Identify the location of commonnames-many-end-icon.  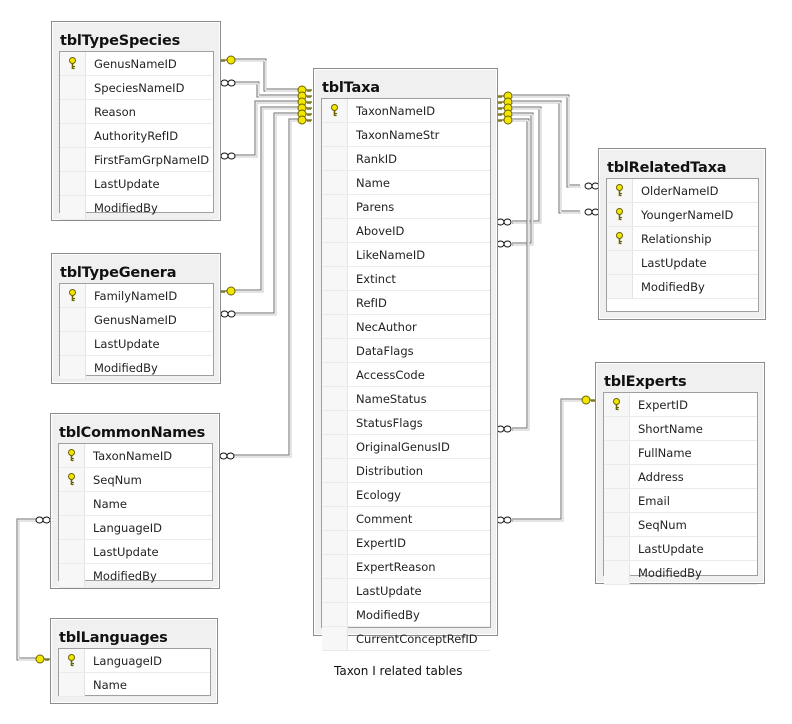
(43, 520).